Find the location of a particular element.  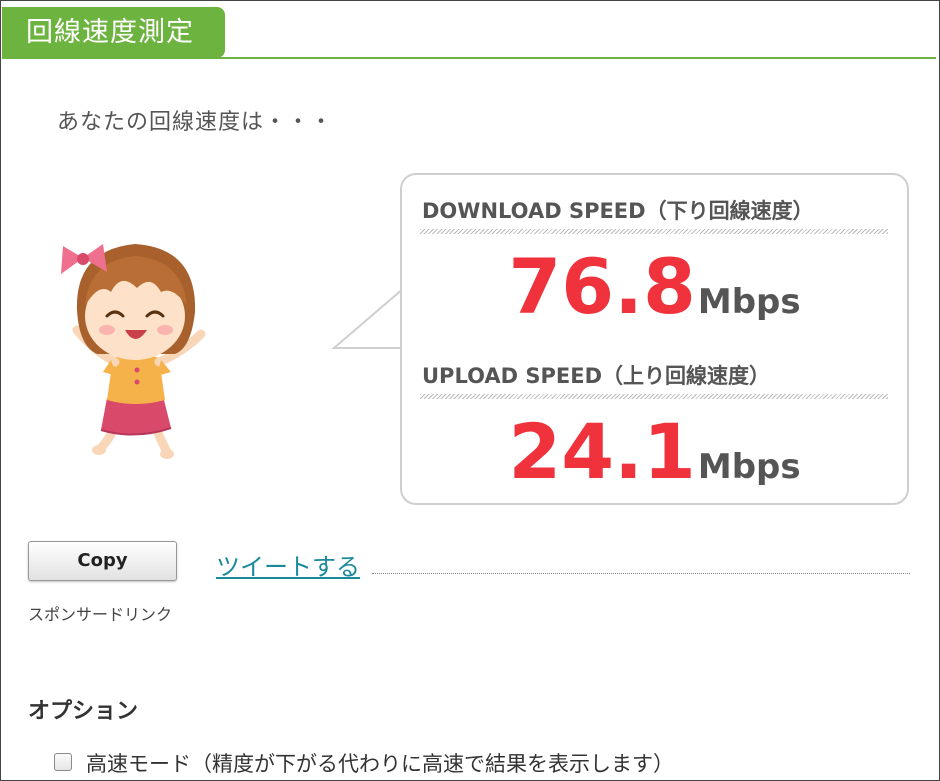

download-speed-unit: Mbps is located at coordinates (749, 302).